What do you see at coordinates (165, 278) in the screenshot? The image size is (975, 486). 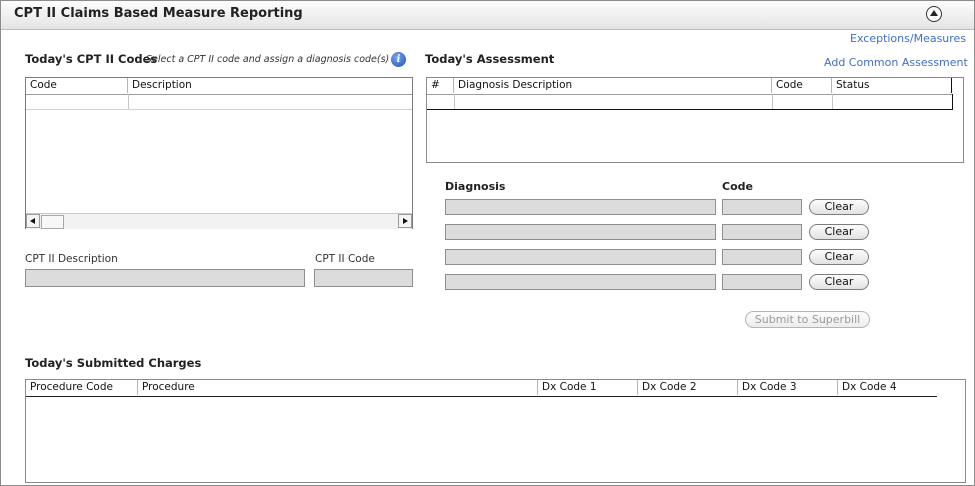 I see `cpt-description-field` at bounding box center [165, 278].